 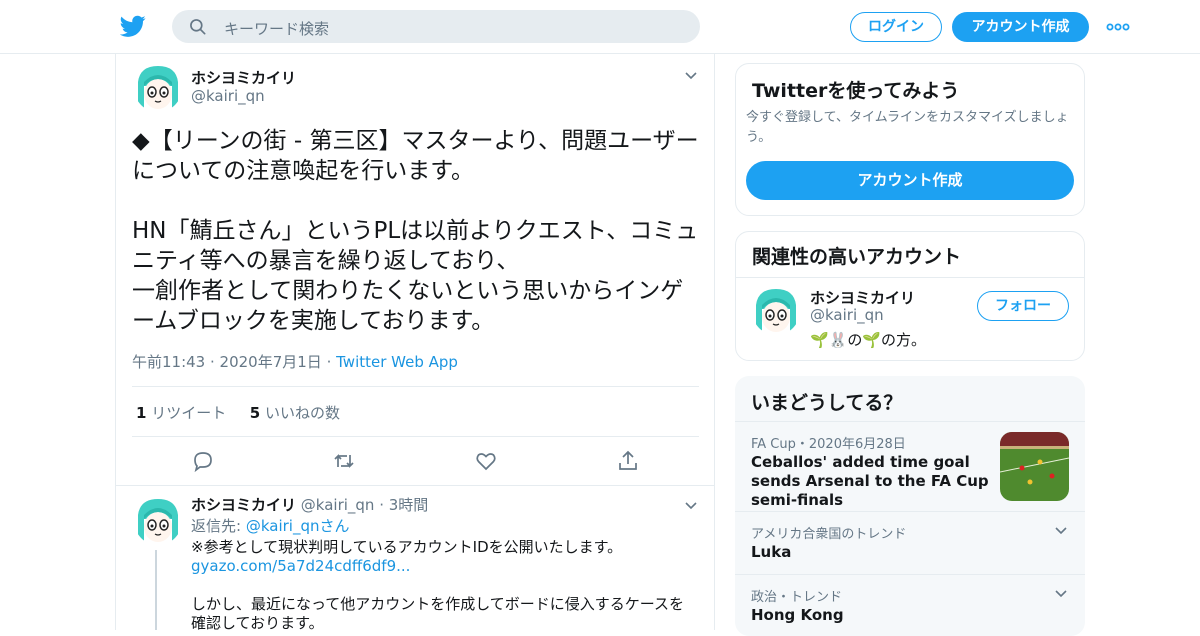 I want to click on top-navigation-bar: キーワード検索 ログイン アカウント作成, so click(x=600, y=27).